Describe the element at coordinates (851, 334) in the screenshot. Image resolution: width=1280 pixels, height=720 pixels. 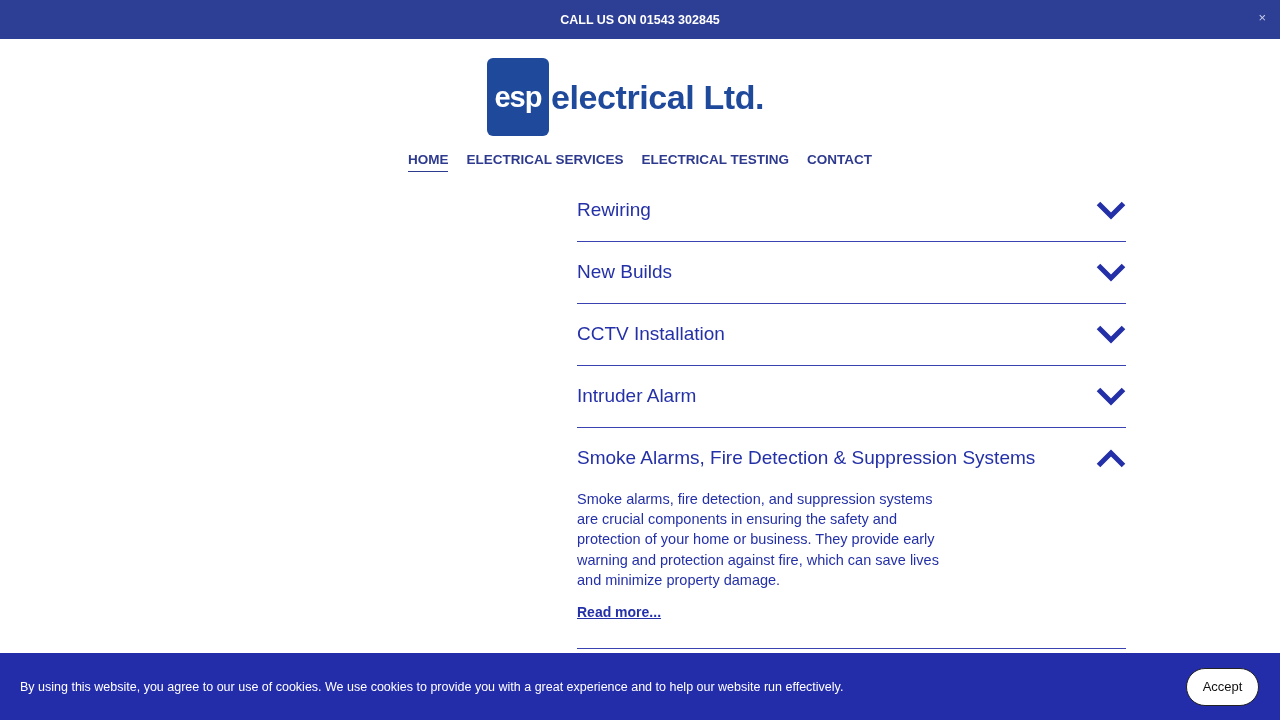
I see `accordion-header: CCTV Installation` at that location.